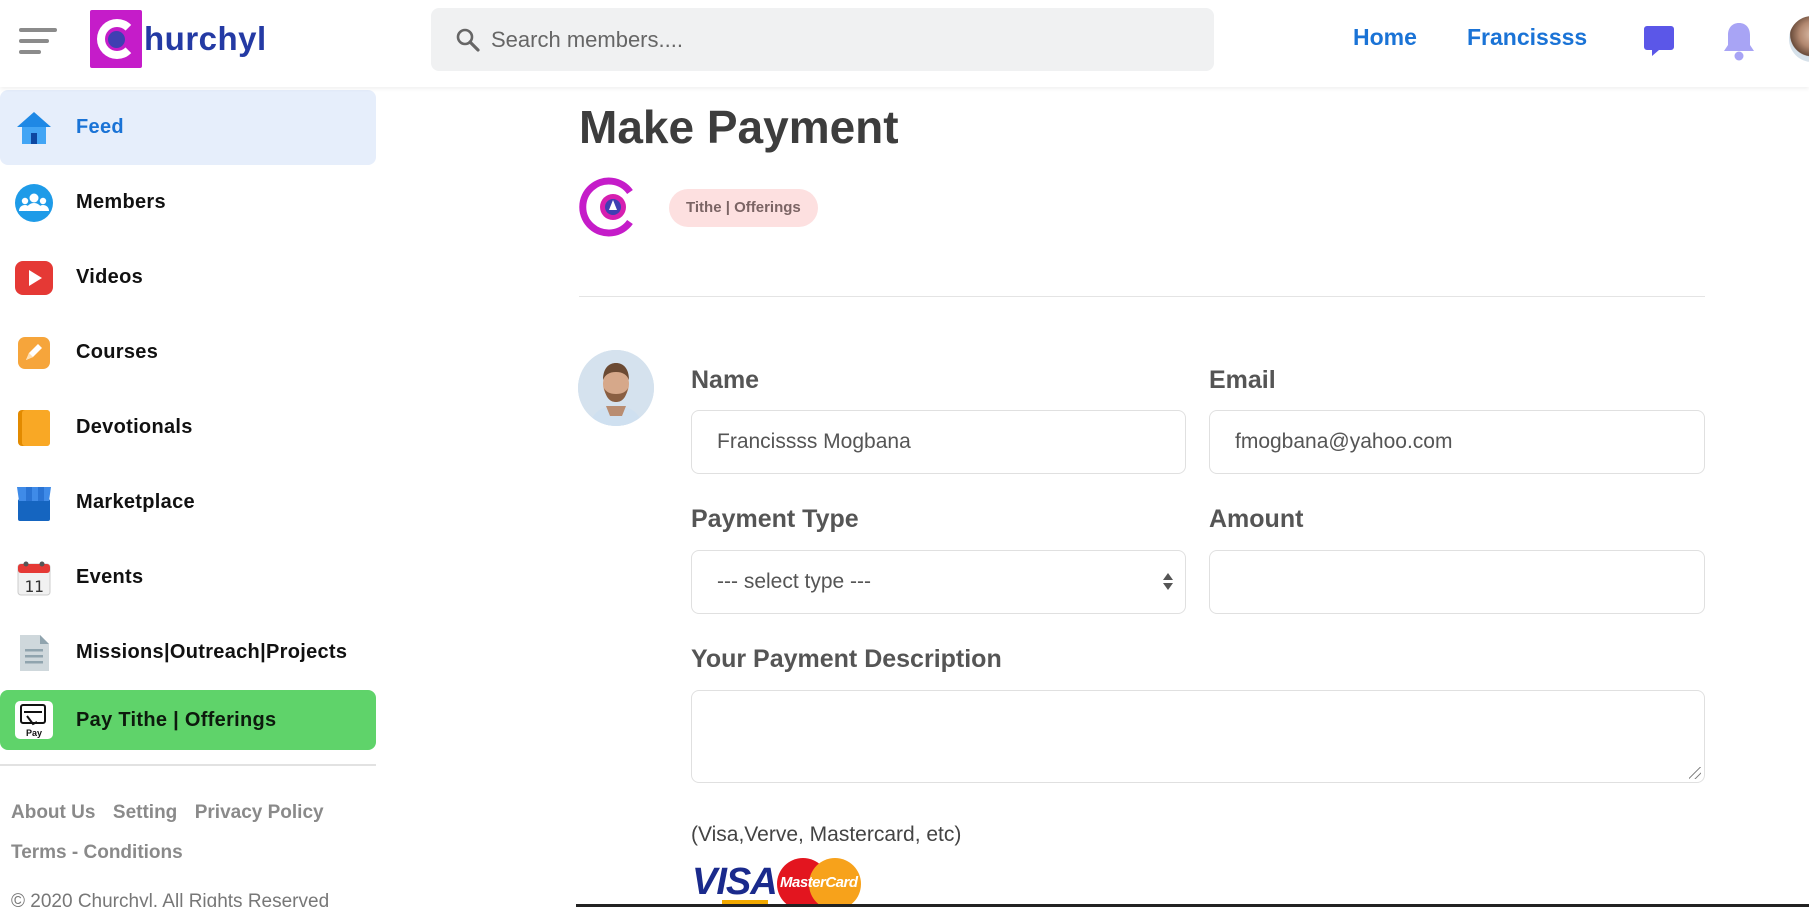 This screenshot has width=1809, height=907. I want to click on calendar-day: 11, so click(33, 586).